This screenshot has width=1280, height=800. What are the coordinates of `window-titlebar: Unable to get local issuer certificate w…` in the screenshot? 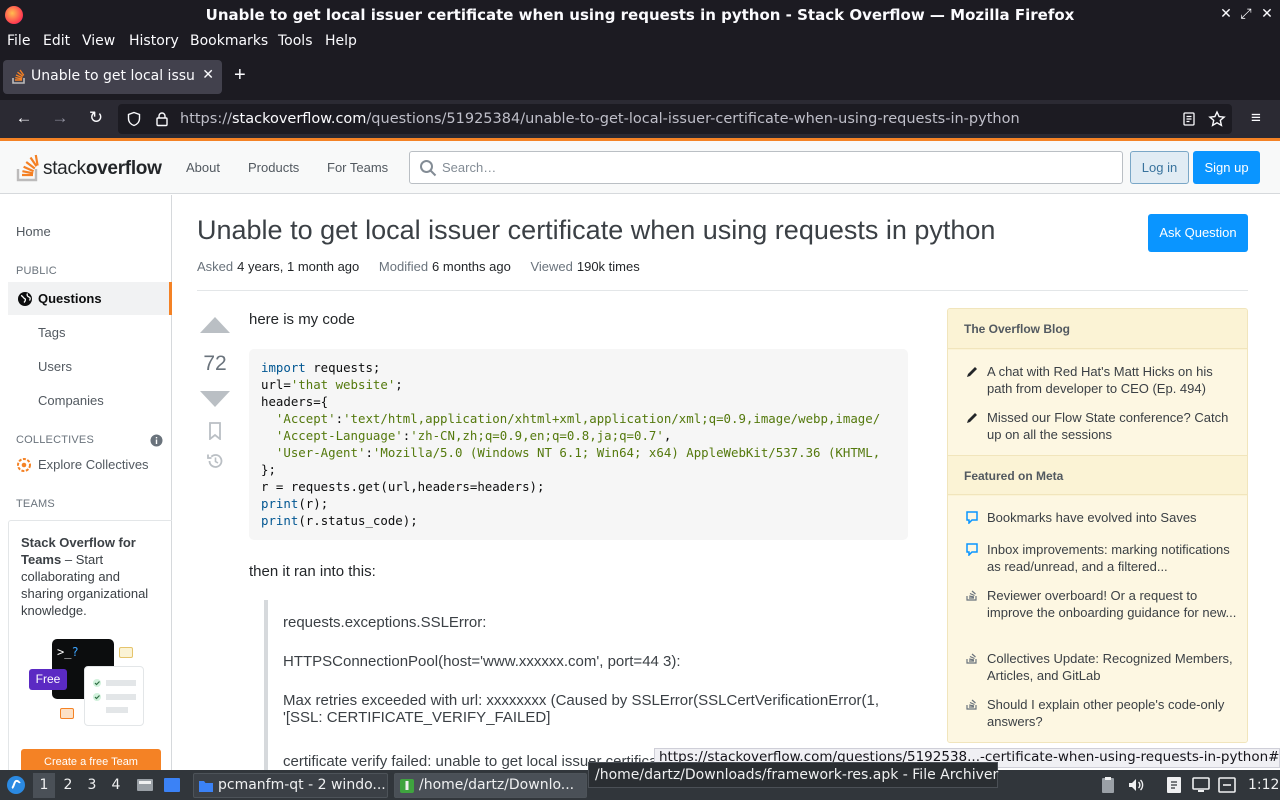 It's located at (640, 15).